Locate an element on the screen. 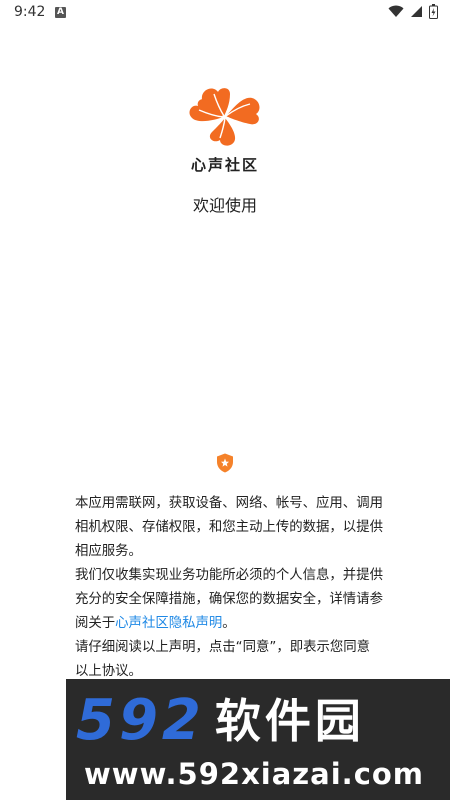 This screenshot has height=800, width=450. wifi-icon is located at coordinates (396, 11).